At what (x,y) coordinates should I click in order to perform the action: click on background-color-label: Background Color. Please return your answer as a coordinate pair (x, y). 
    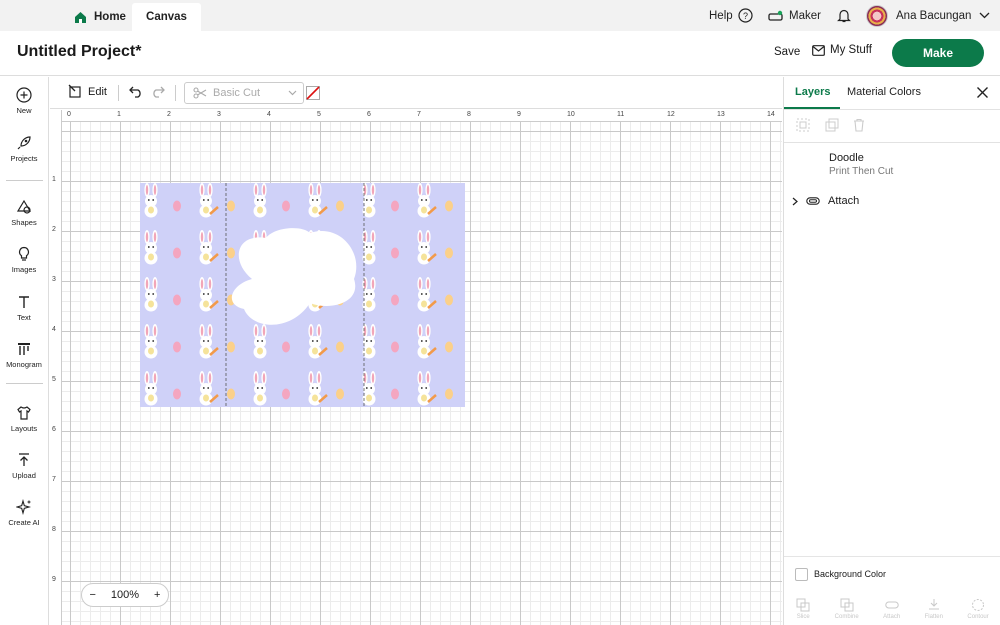
    Looking at the image, I should click on (850, 574).